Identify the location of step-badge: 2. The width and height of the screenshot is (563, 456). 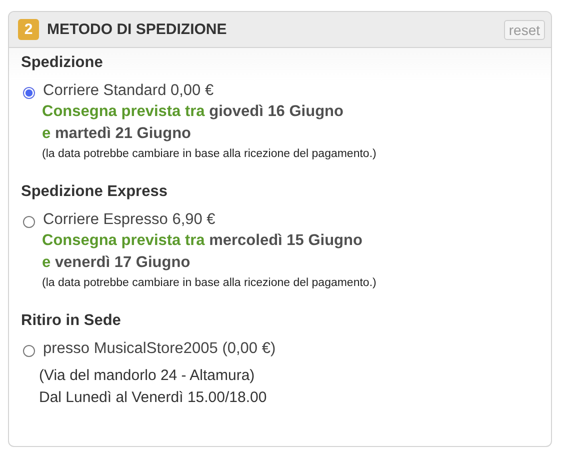
(28, 29).